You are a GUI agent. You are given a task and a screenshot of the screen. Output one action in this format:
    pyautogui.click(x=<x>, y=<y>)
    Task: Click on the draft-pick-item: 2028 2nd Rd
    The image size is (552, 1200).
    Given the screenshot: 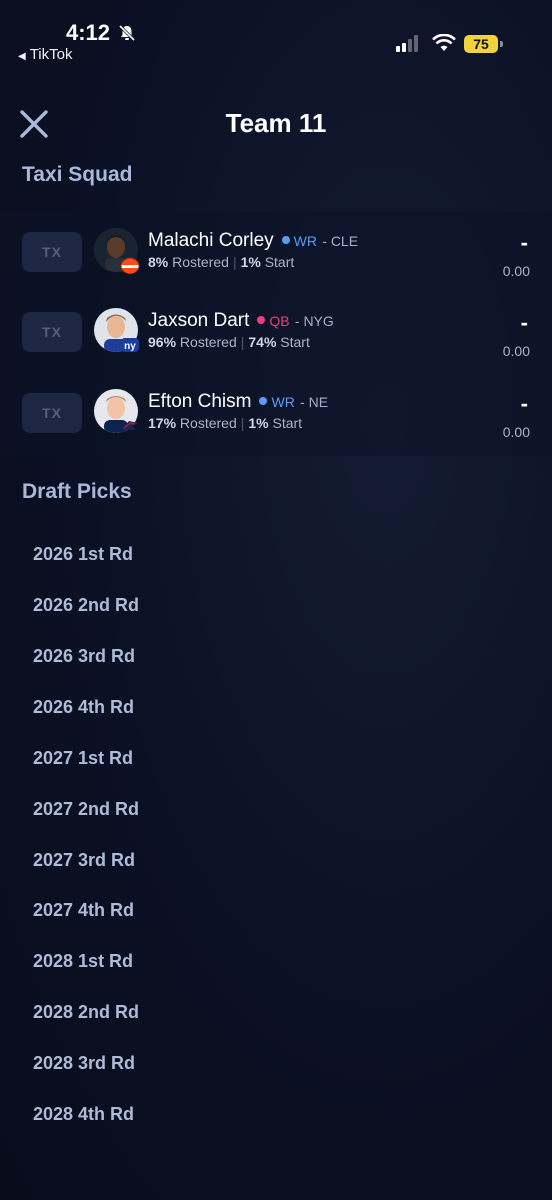 What is the action you would take?
    pyautogui.click(x=86, y=1012)
    